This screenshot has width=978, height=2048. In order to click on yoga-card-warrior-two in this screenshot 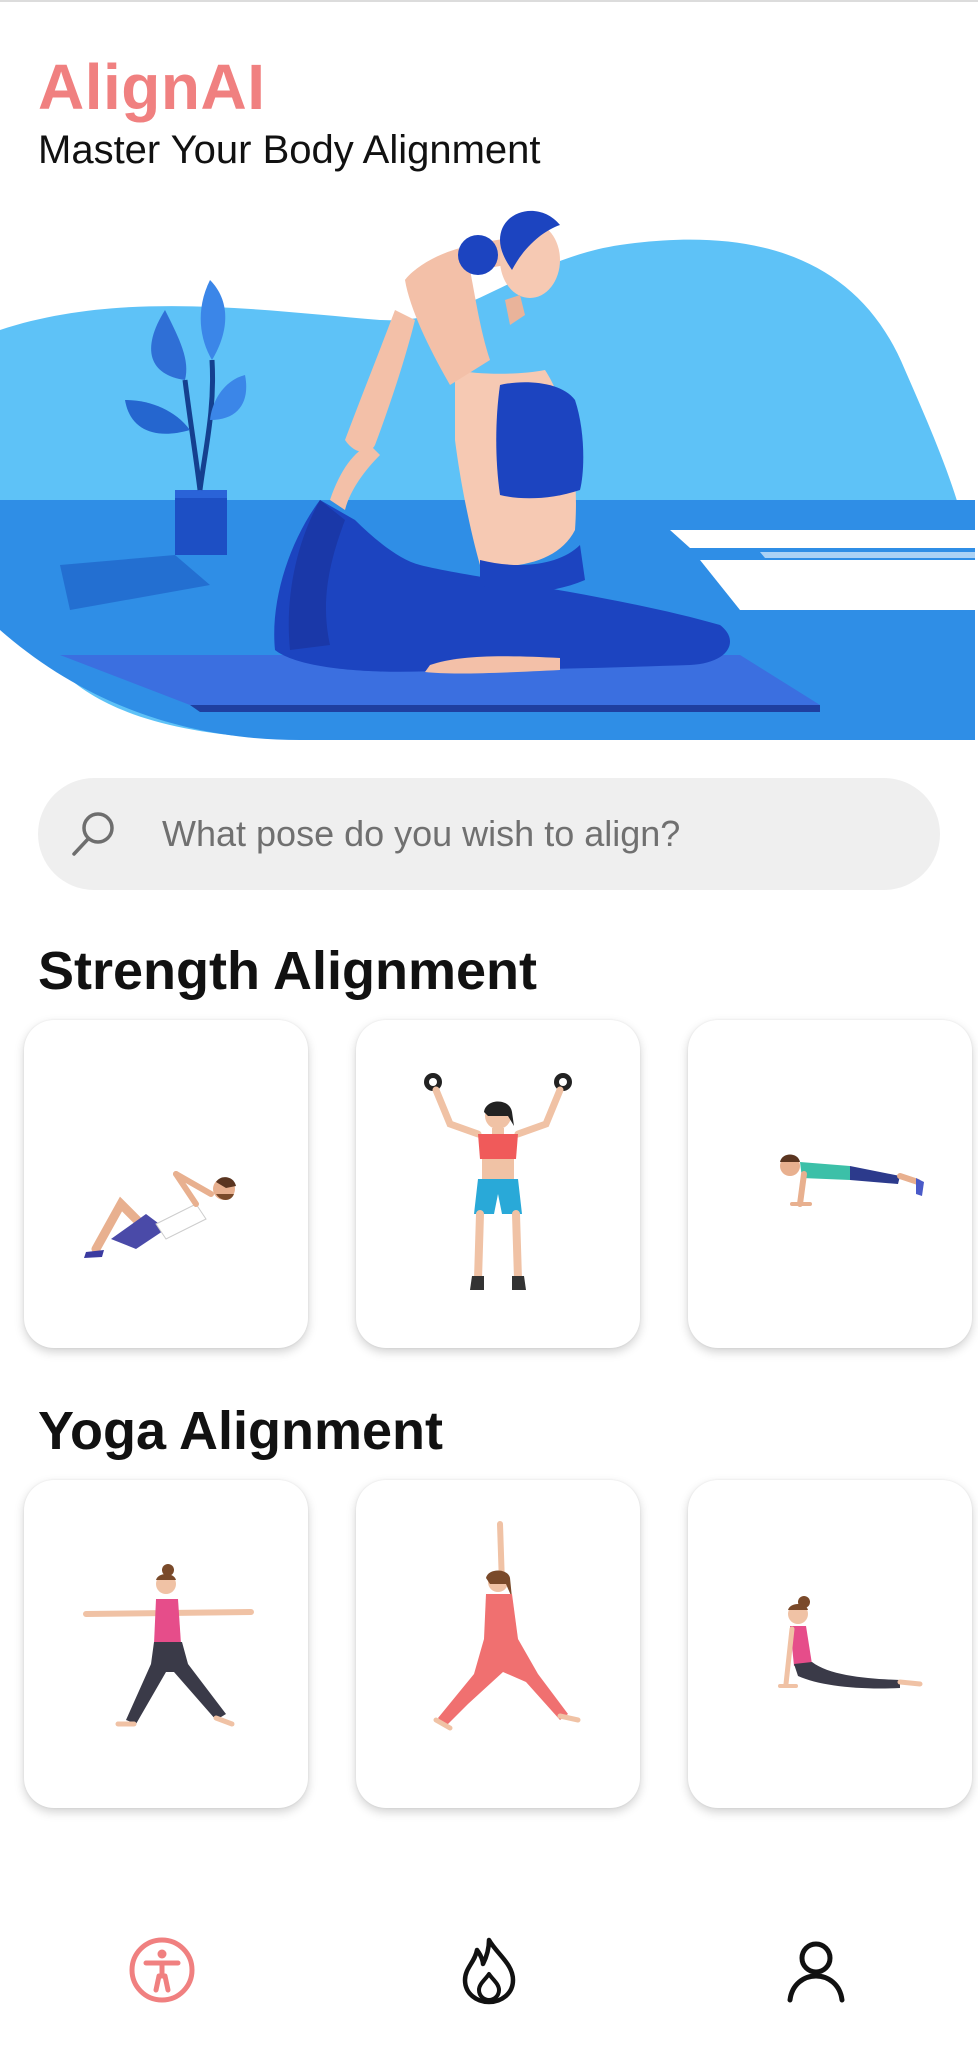, I will do `click(166, 1644)`.